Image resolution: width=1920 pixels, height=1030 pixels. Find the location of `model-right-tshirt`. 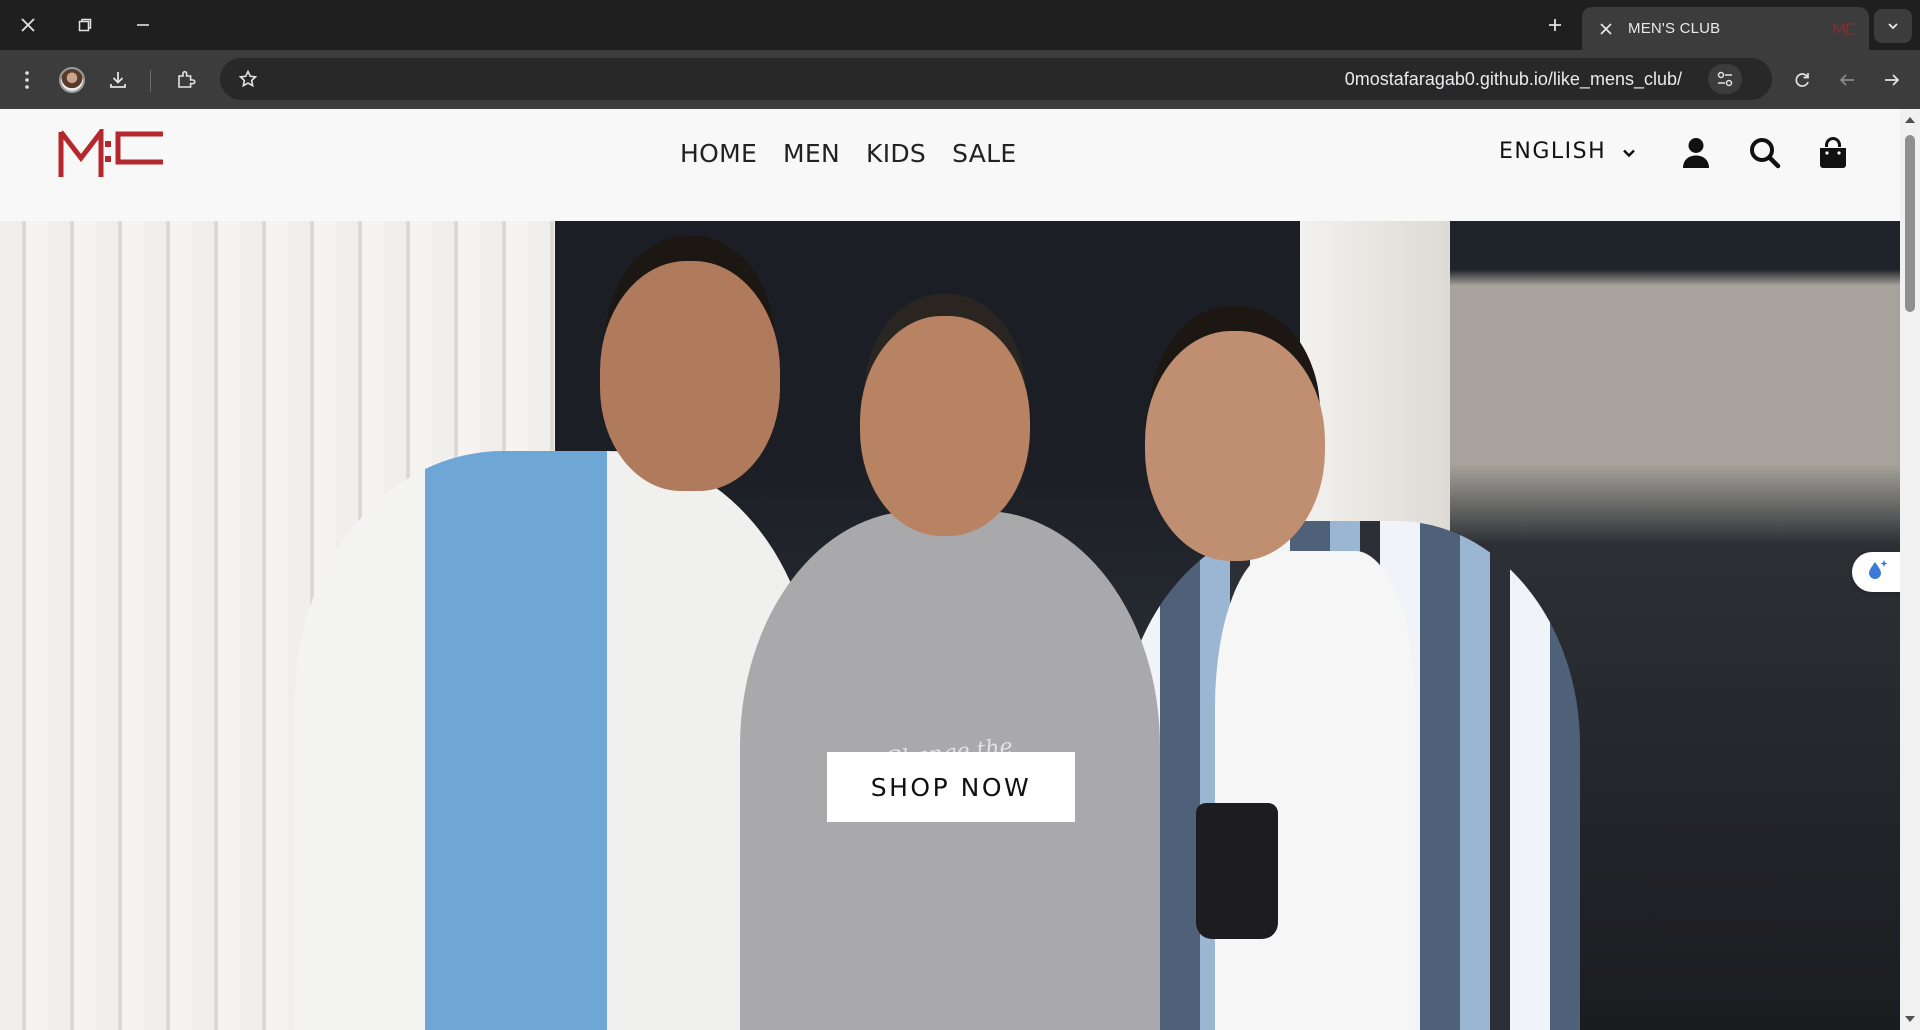

model-right-tshirt is located at coordinates (1315, 790).